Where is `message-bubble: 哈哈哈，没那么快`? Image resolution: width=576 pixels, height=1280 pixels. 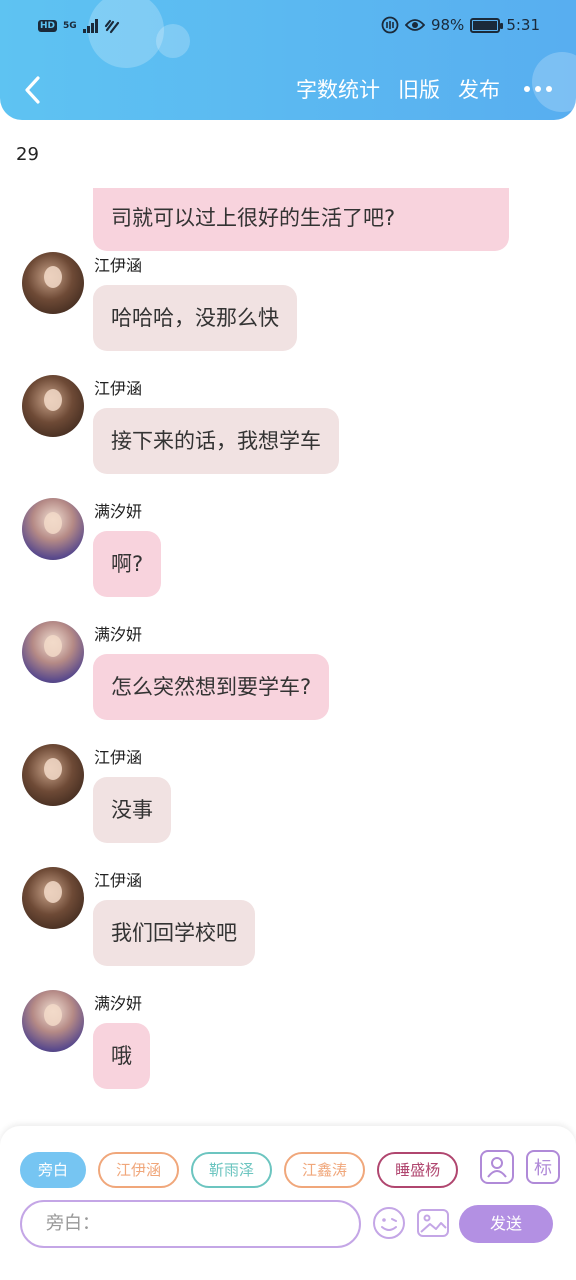 message-bubble: 哈哈哈，没那么快 is located at coordinates (195, 318).